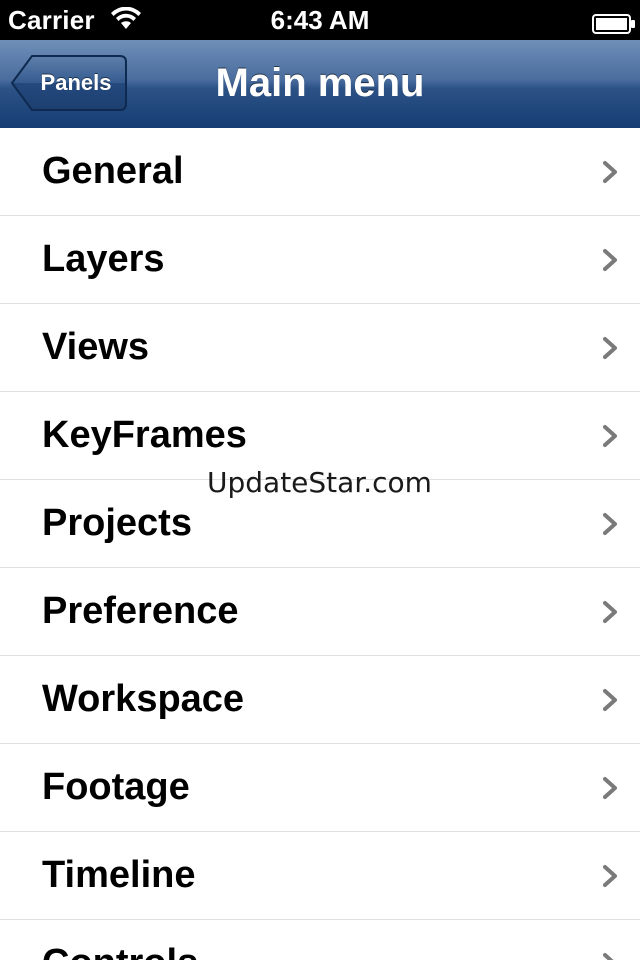 The image size is (640, 960). What do you see at coordinates (320, 436) in the screenshot?
I see `menu-item-keyframes: KeyFrames` at bounding box center [320, 436].